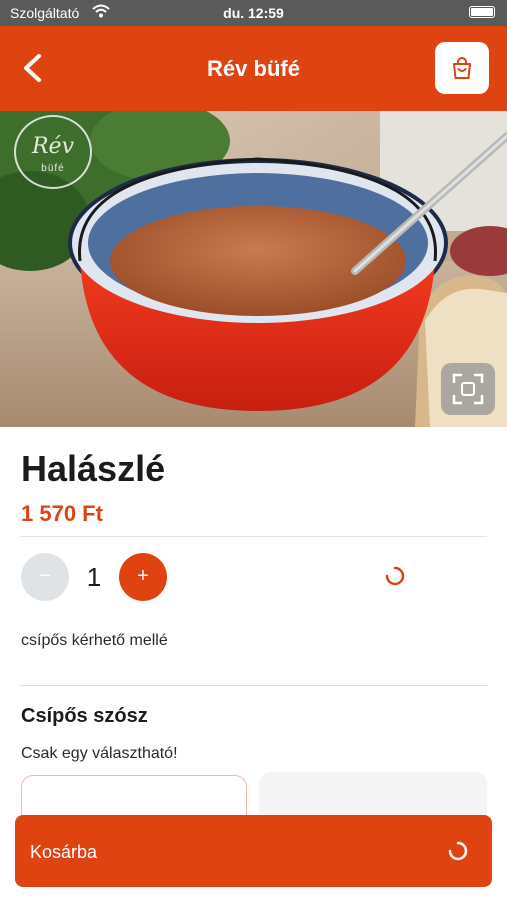 The image size is (507, 900). What do you see at coordinates (482, 12) in the screenshot?
I see `battery-icon` at bounding box center [482, 12].